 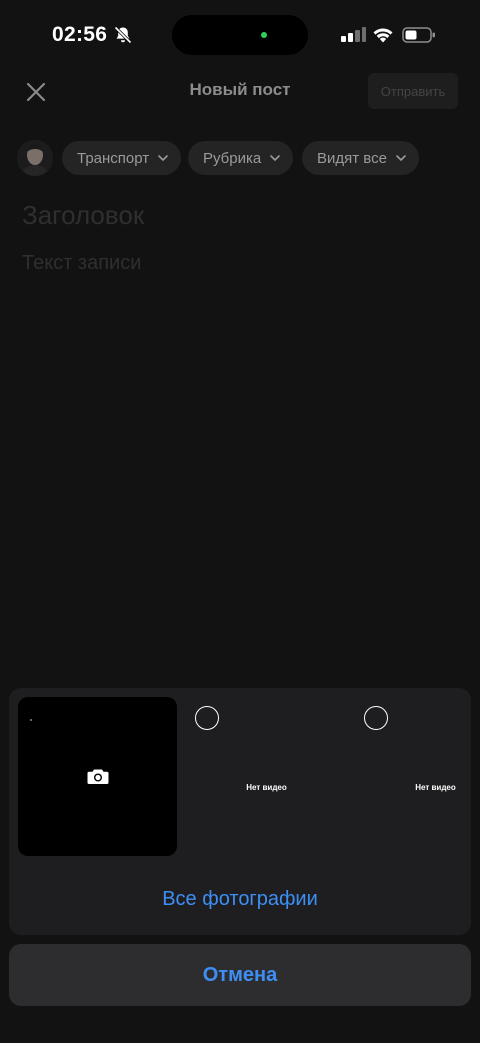 I want to click on camera-indicator-icon, so click(x=264, y=35).